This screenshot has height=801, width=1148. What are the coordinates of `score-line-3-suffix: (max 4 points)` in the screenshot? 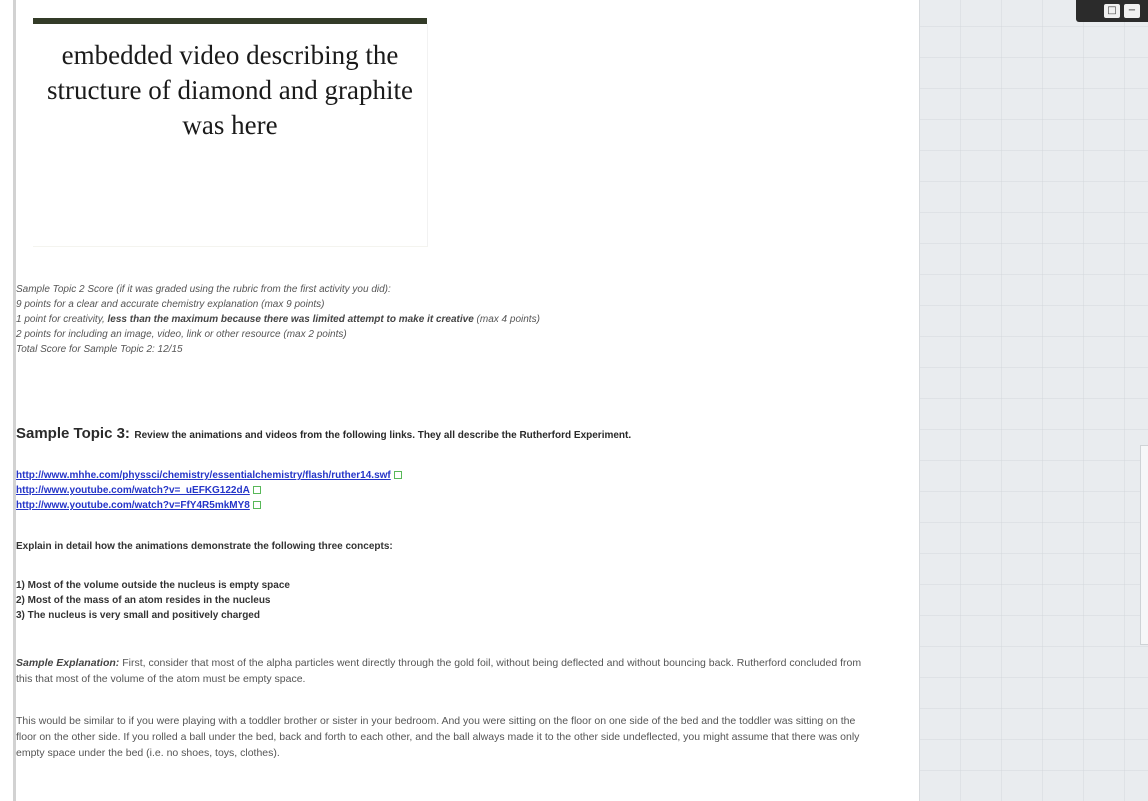 It's located at (506, 319).